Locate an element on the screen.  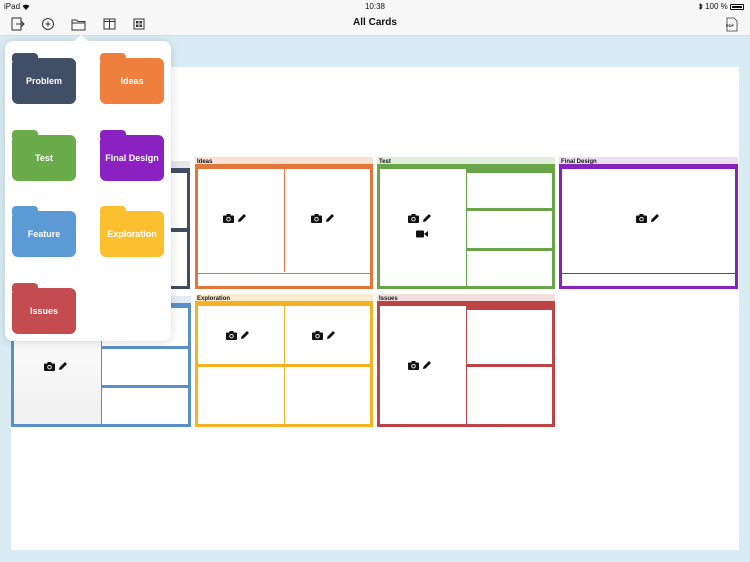
card-header: Test is located at coordinates (466, 163).